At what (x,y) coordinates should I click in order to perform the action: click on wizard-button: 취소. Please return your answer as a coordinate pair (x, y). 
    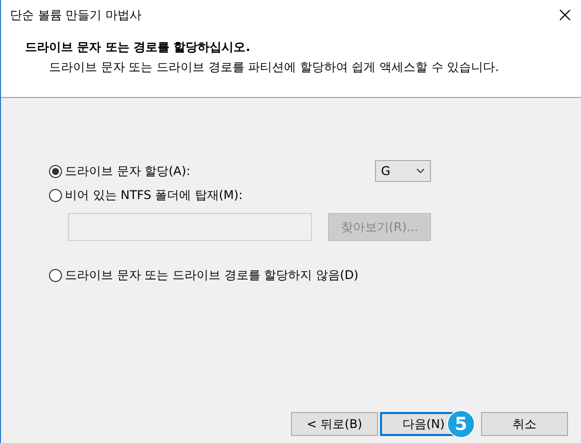
    Looking at the image, I should click on (524, 424).